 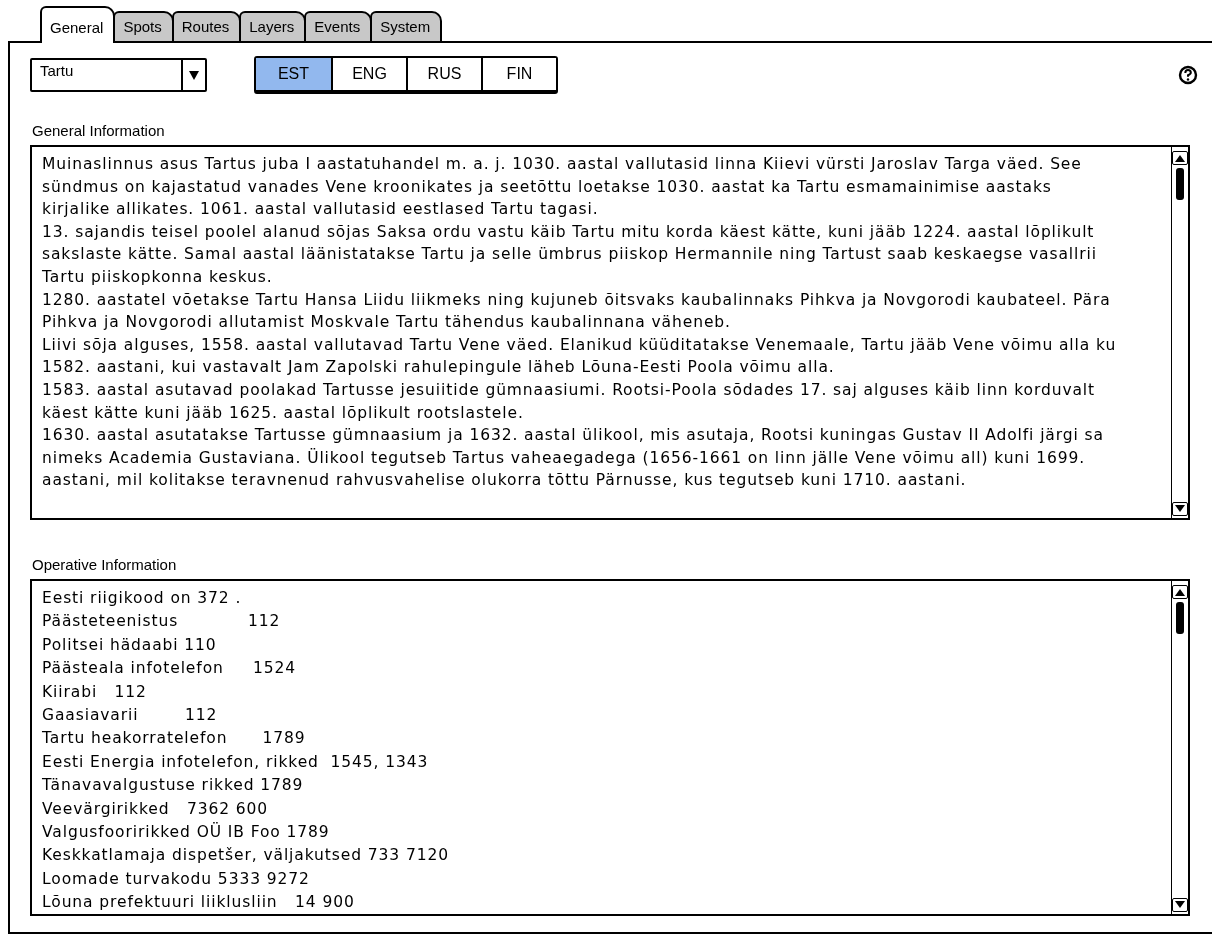 What do you see at coordinates (186, 832) in the screenshot?
I see `text-line: Valgusfooririkked OÜ IB Foo 1789` at bounding box center [186, 832].